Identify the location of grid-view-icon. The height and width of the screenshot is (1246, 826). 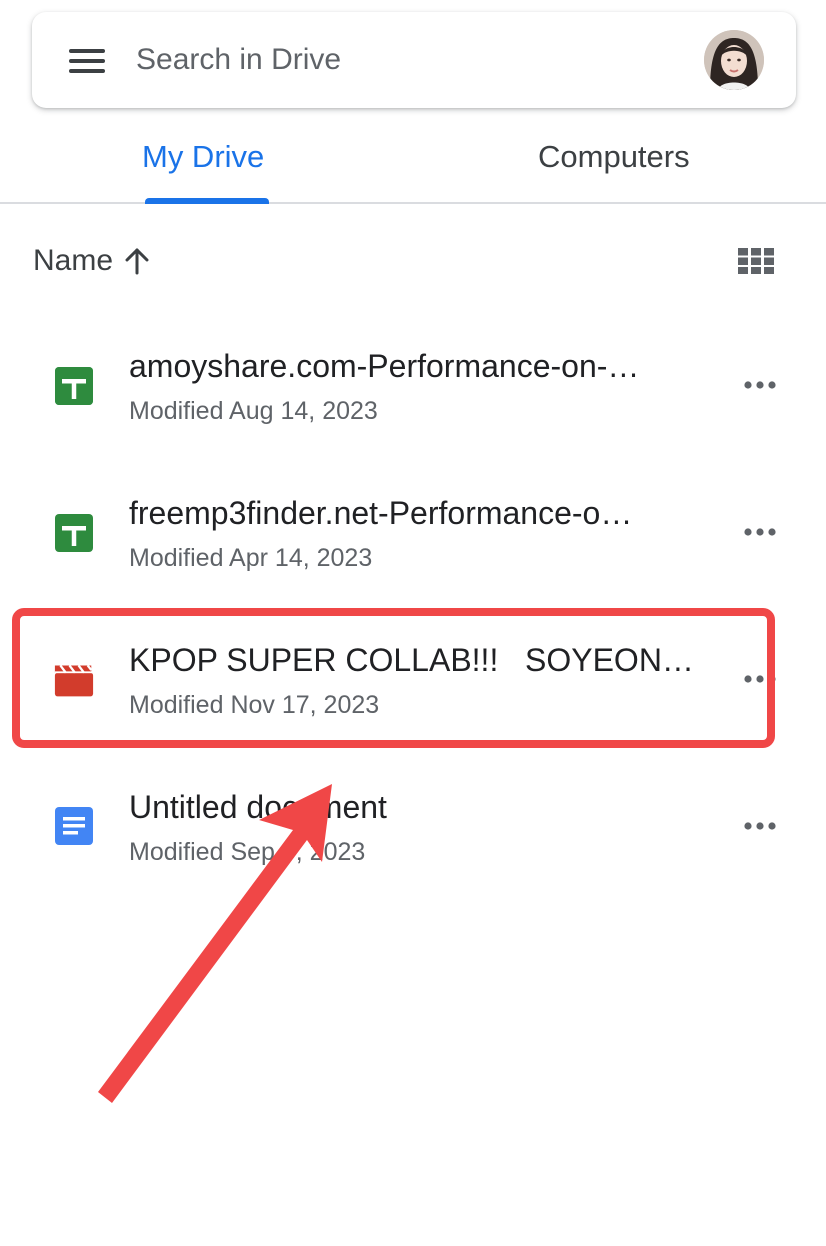
(756, 261).